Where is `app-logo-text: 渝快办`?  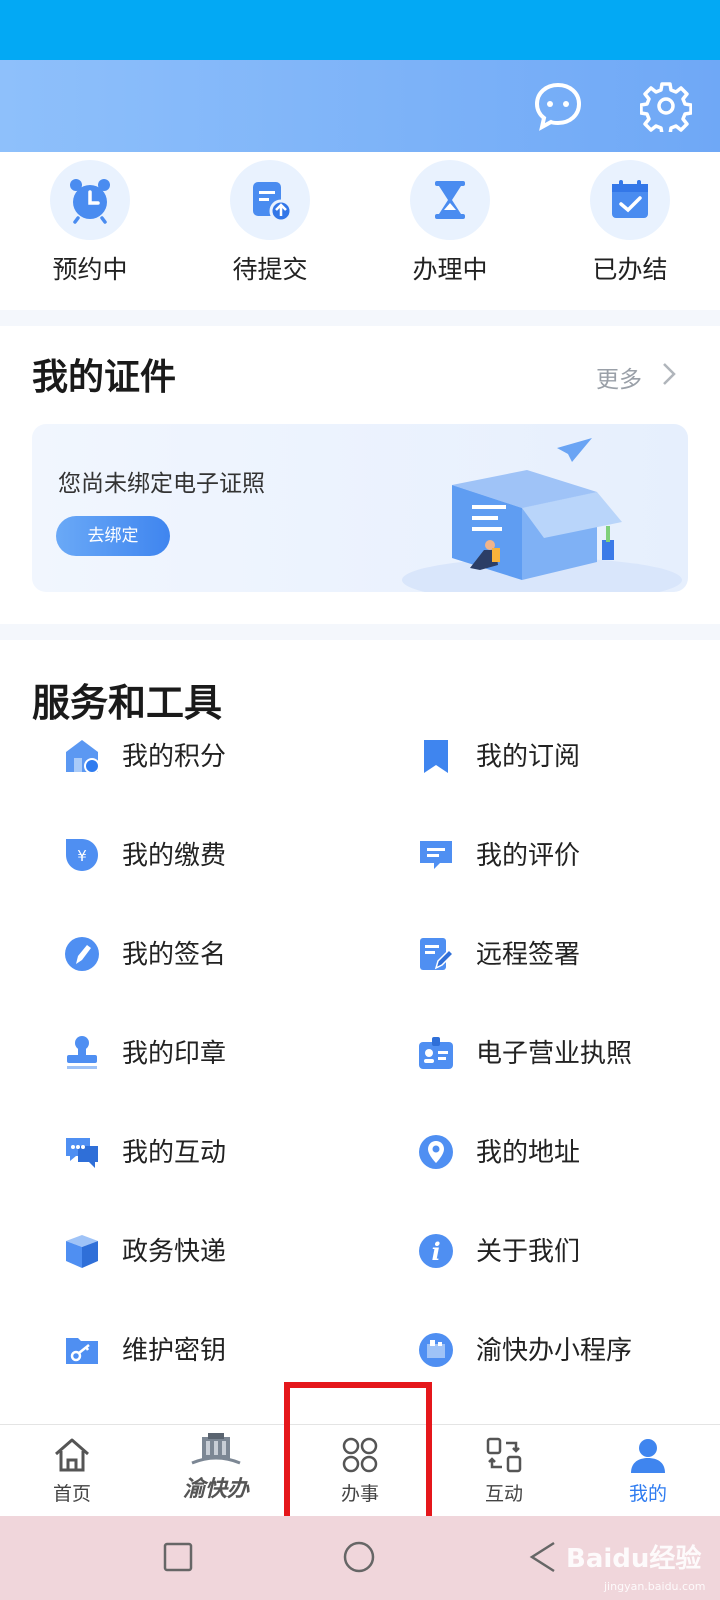
app-logo-text: 渝快办 is located at coordinates (215, 1489).